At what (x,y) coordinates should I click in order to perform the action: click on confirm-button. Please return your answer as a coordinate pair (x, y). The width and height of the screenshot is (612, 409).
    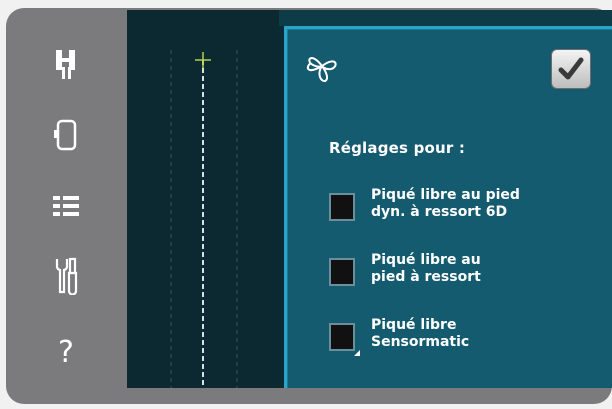
    Looking at the image, I should click on (571, 69).